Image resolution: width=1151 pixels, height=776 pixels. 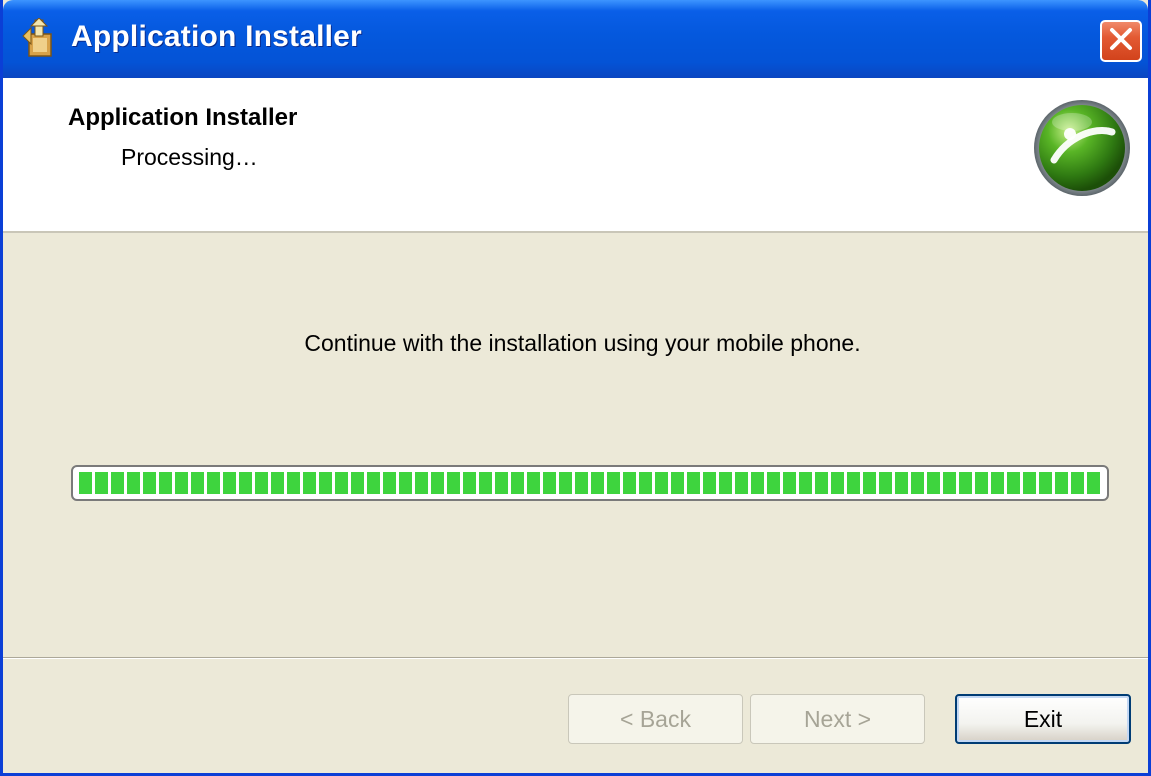 What do you see at coordinates (655, 719) in the screenshot?
I see `back-button: < Back` at bounding box center [655, 719].